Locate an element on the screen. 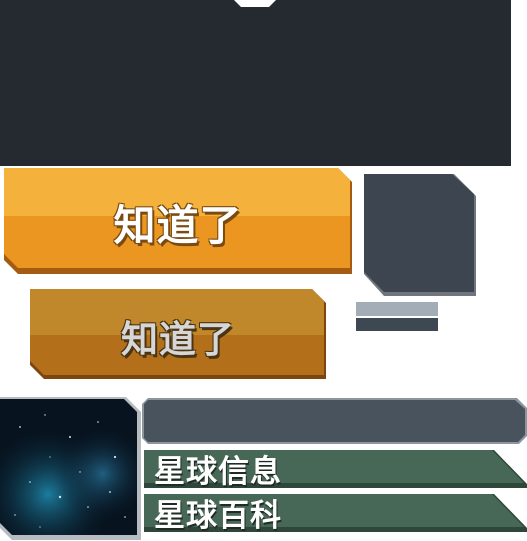 The image size is (527, 541). confirm-button-secondary-label: 知道了 is located at coordinates (178, 339).